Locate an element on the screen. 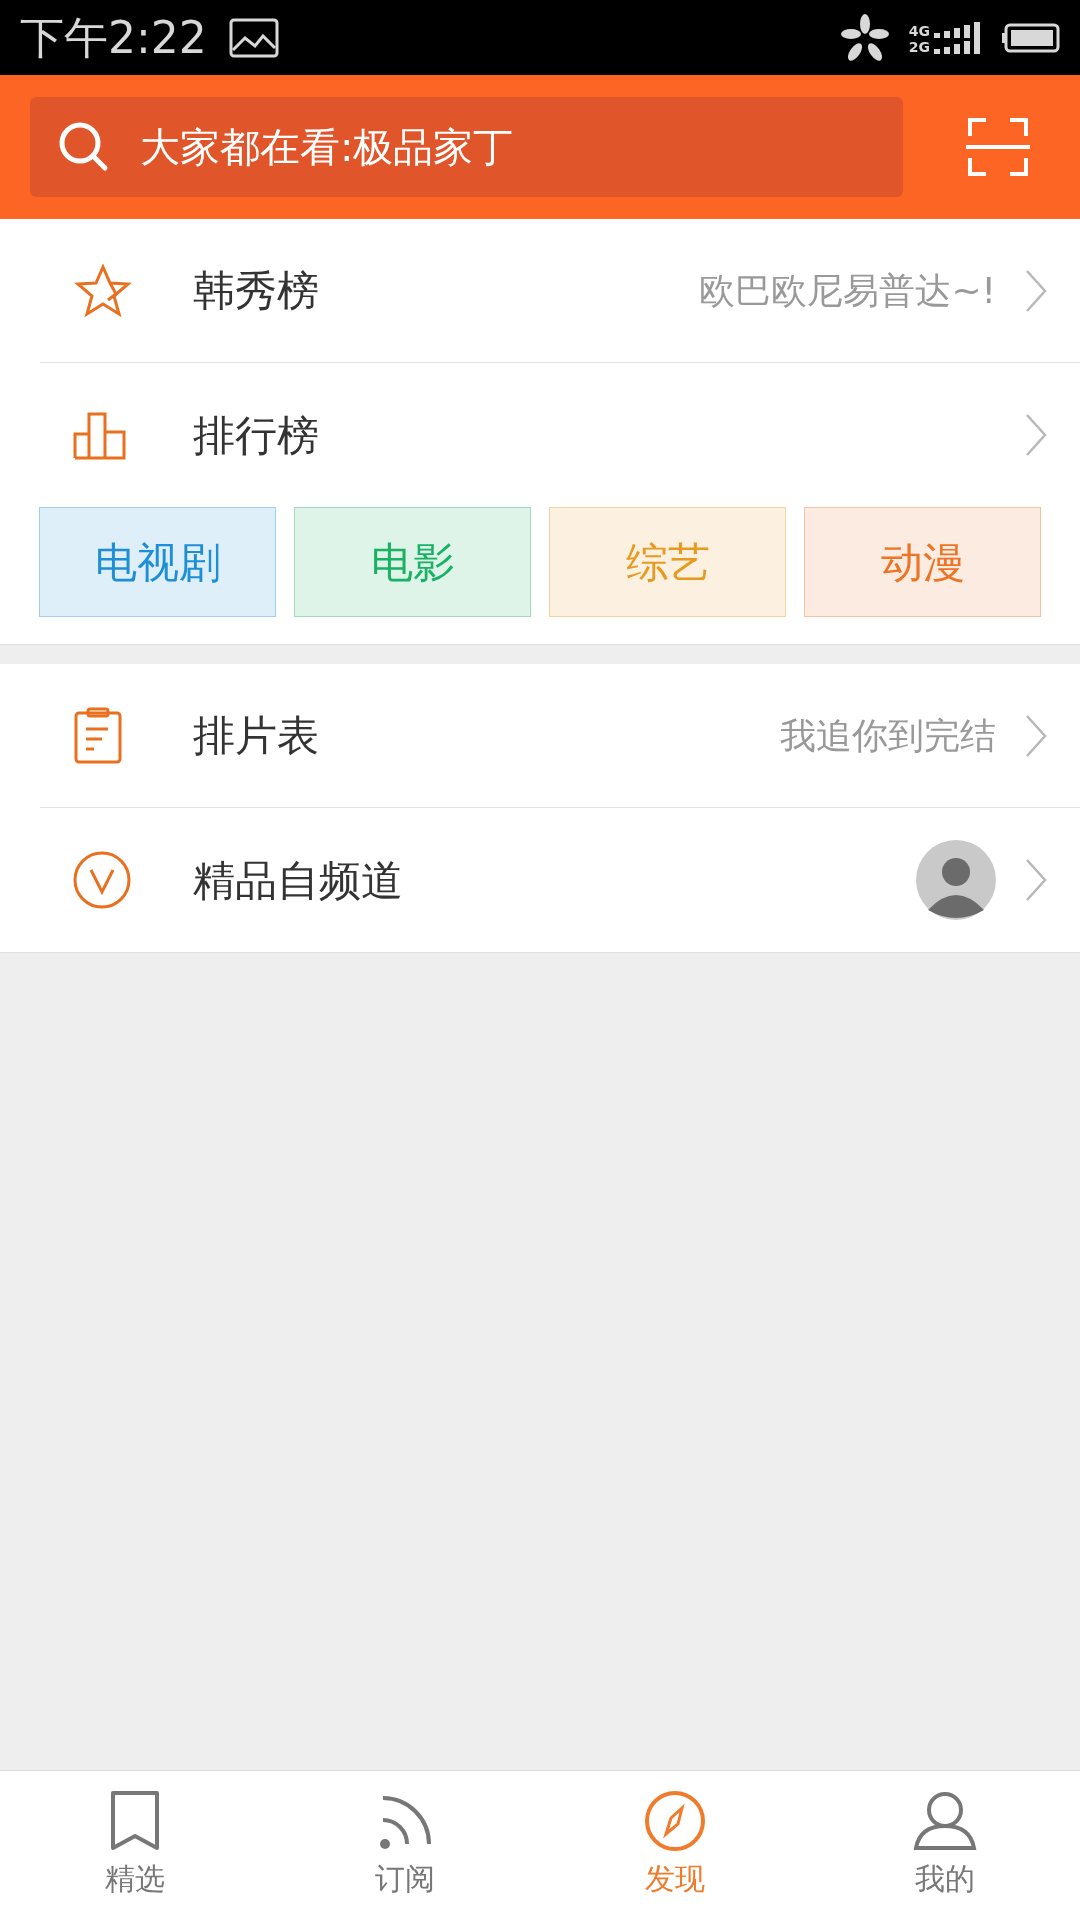 The height and width of the screenshot is (1920, 1080). person-icon is located at coordinates (945, 1821).